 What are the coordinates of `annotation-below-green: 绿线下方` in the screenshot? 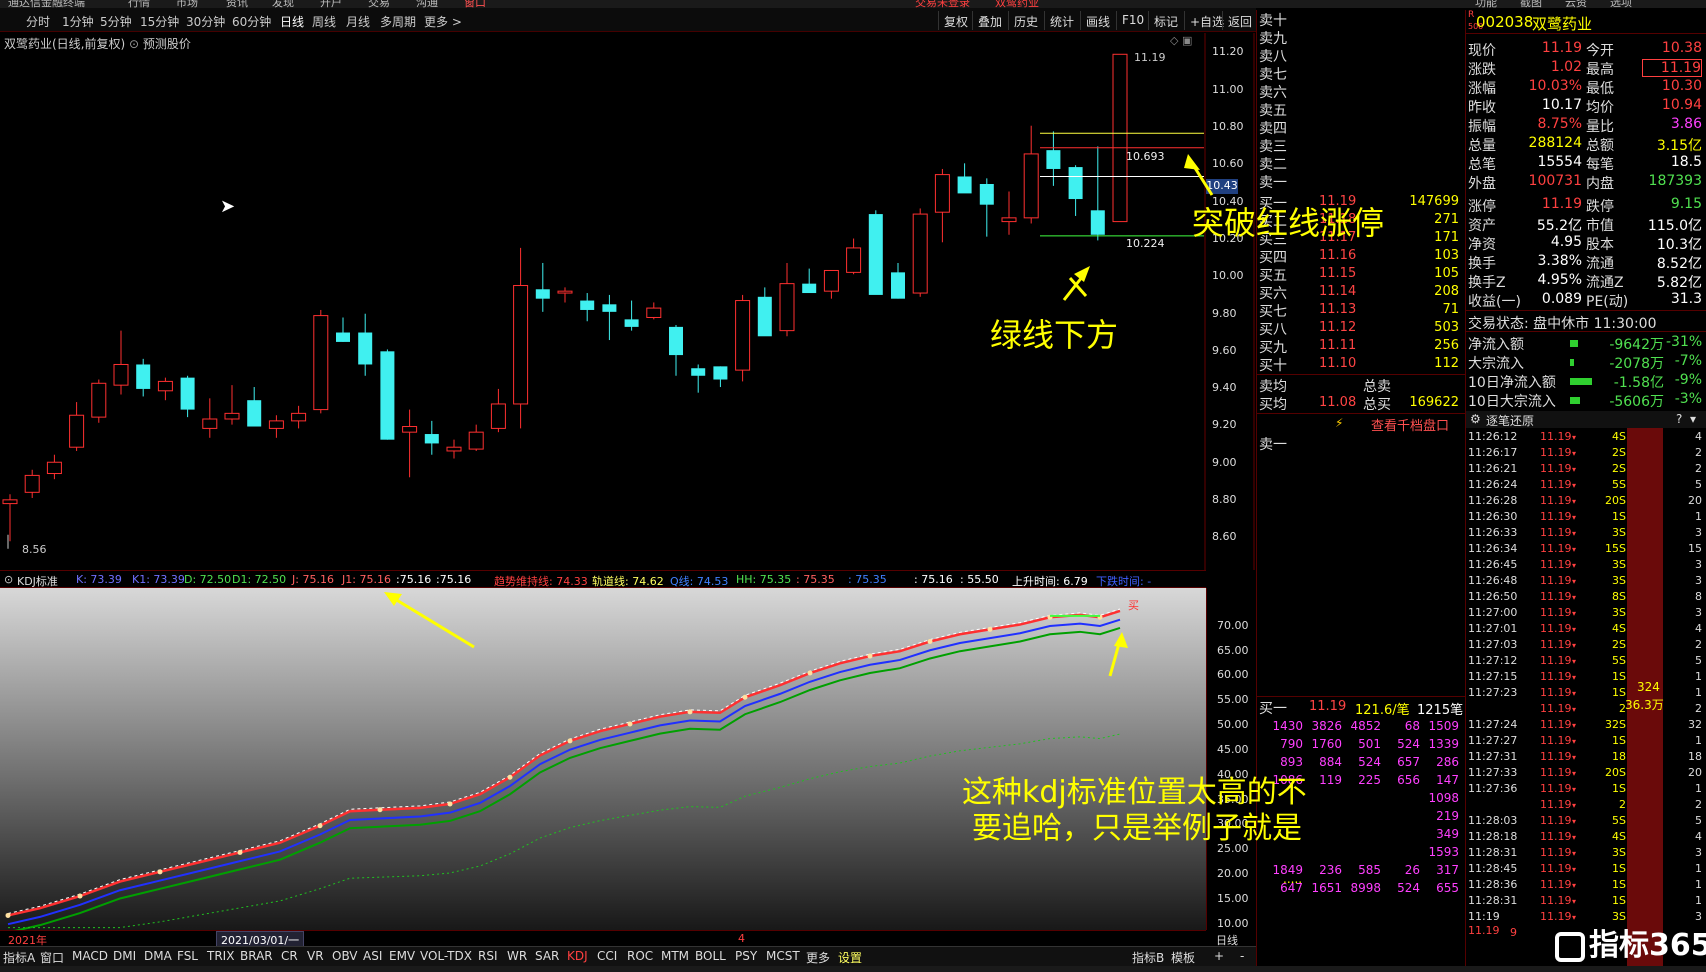 It's located at (1054, 335).